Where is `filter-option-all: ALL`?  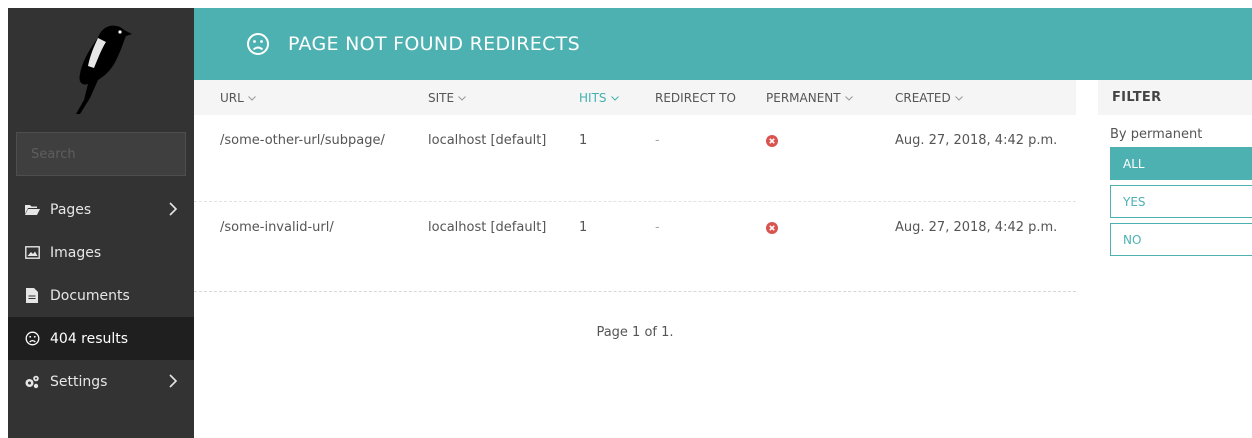
filter-option-all: ALL is located at coordinates (1181, 163).